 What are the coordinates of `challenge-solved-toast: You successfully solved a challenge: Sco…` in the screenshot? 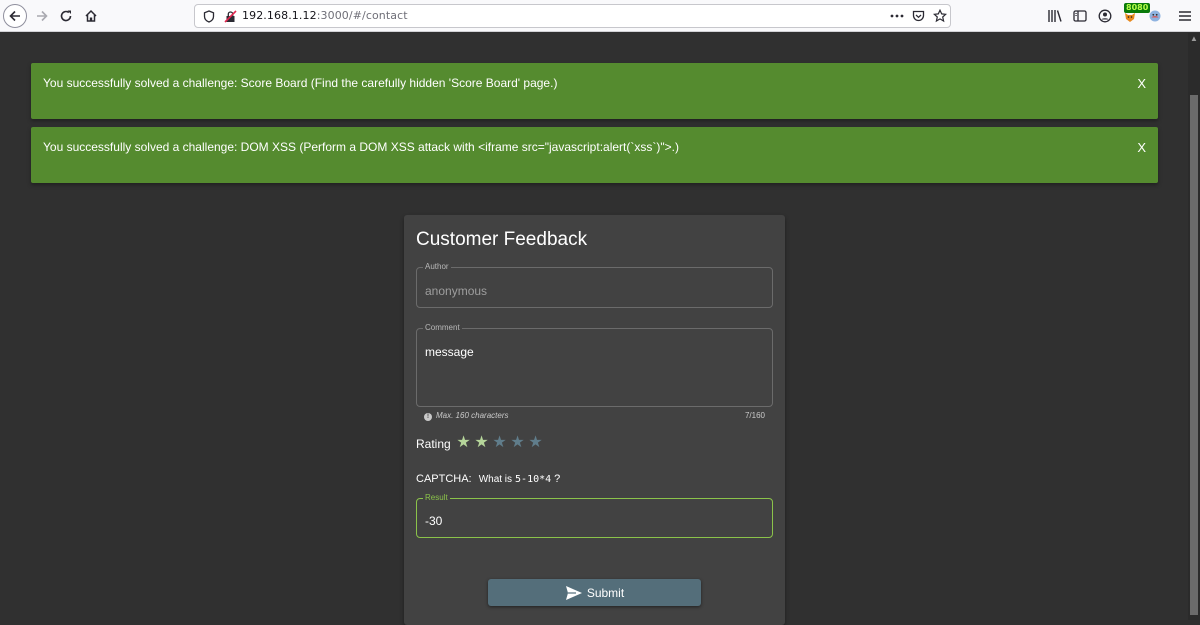 It's located at (594, 91).